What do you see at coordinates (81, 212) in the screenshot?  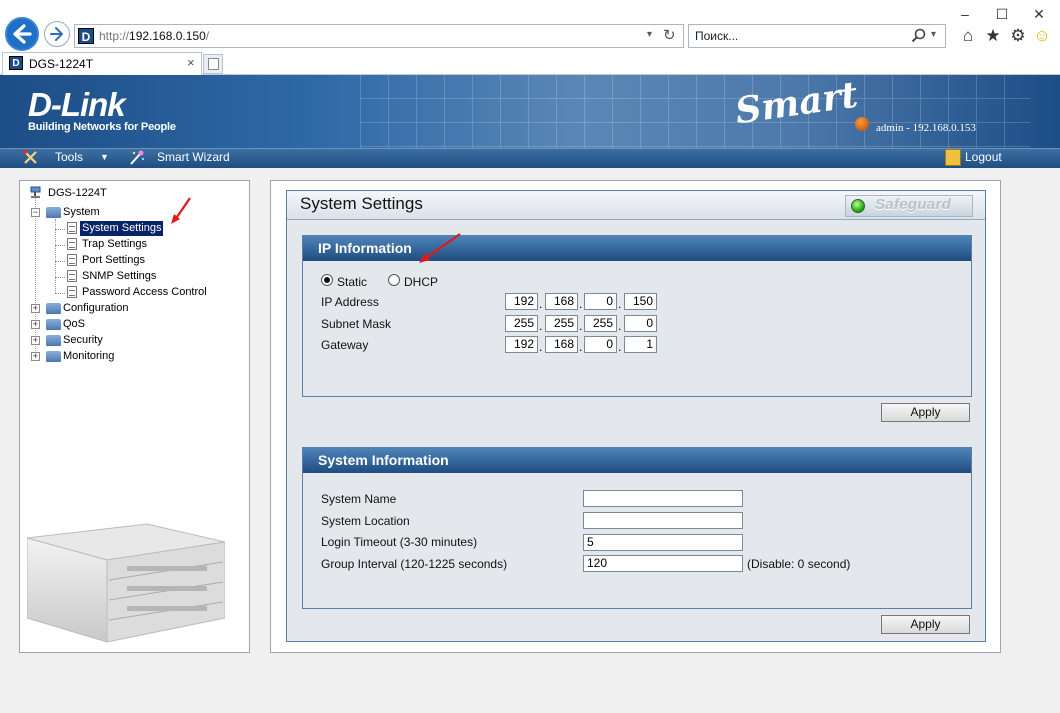 I see `tree-item-system: System` at bounding box center [81, 212].